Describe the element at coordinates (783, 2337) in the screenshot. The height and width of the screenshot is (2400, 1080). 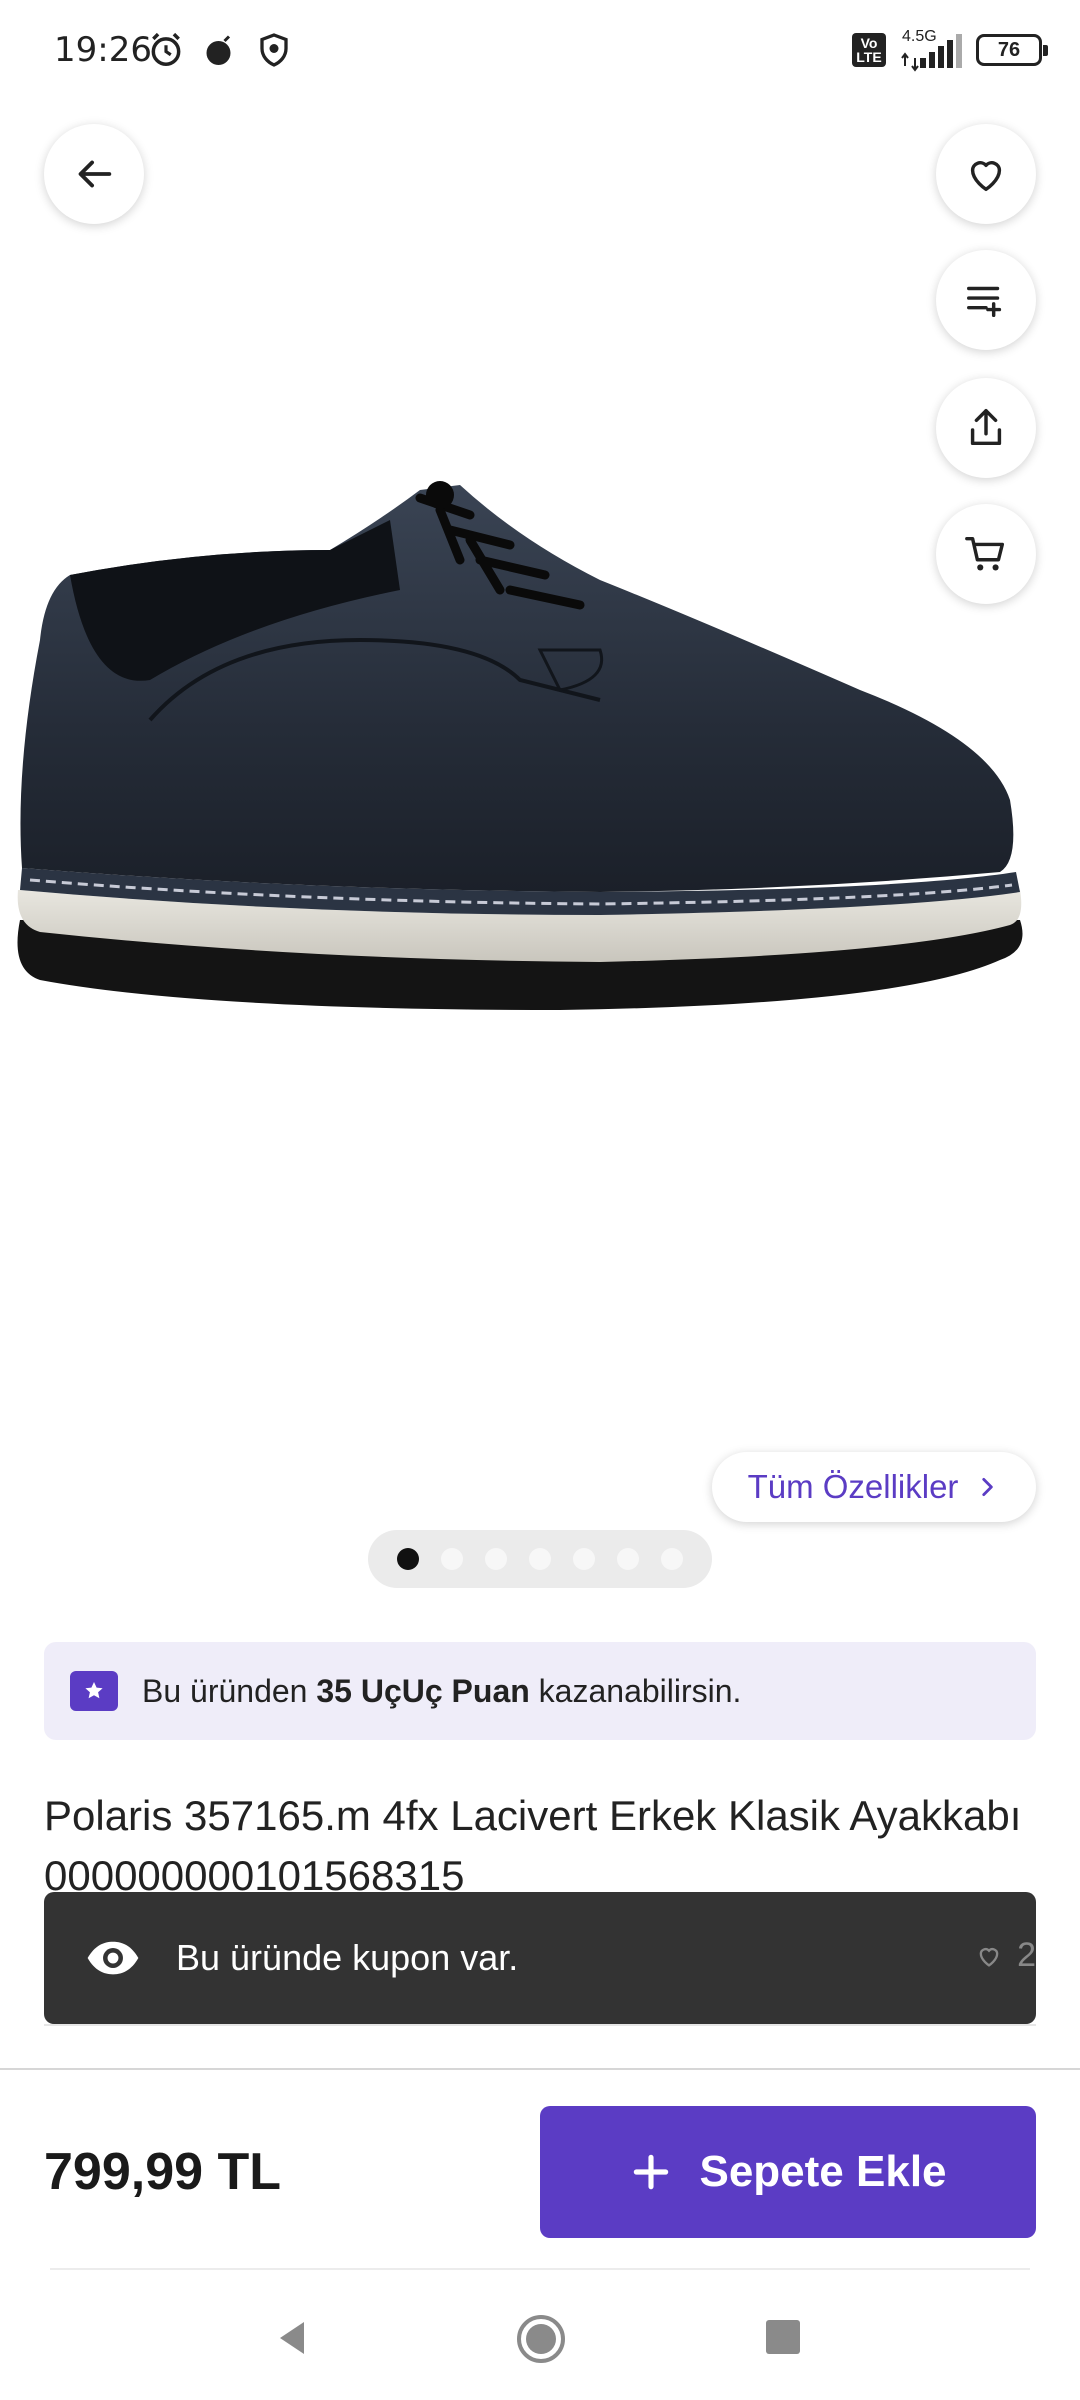
I see `nav-recents-button` at that location.